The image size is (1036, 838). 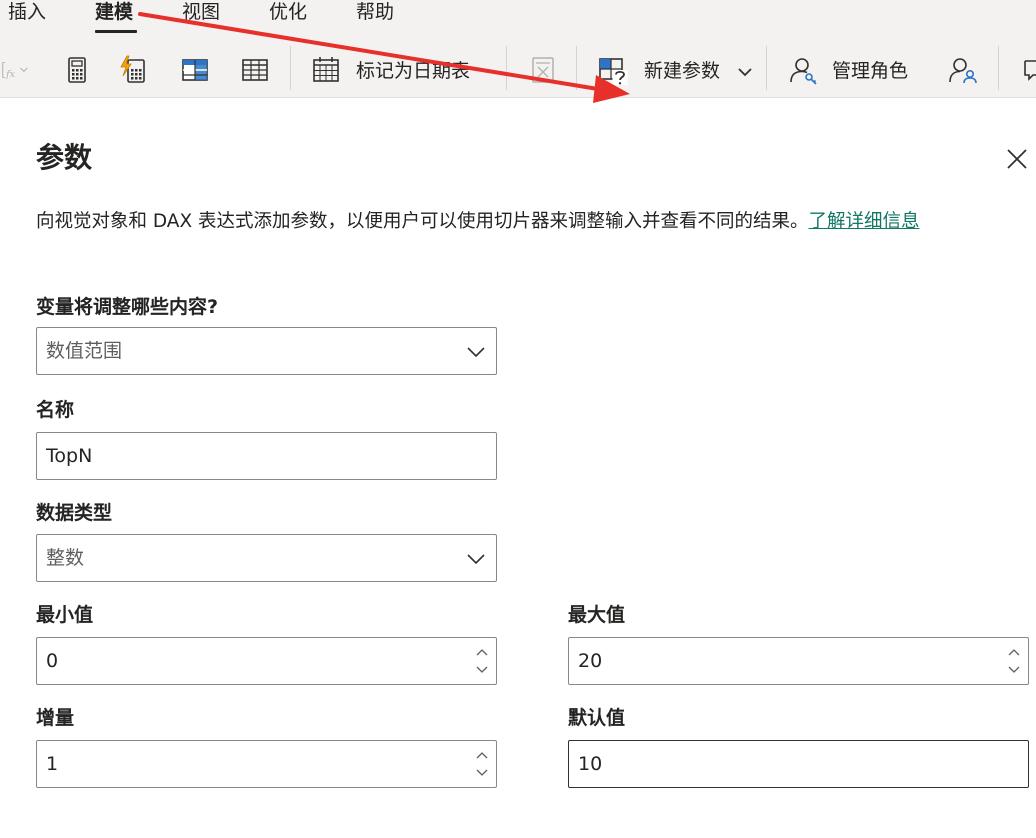 What do you see at coordinates (870, 71) in the screenshot?
I see `manage-roles-button: 管理角色` at bounding box center [870, 71].